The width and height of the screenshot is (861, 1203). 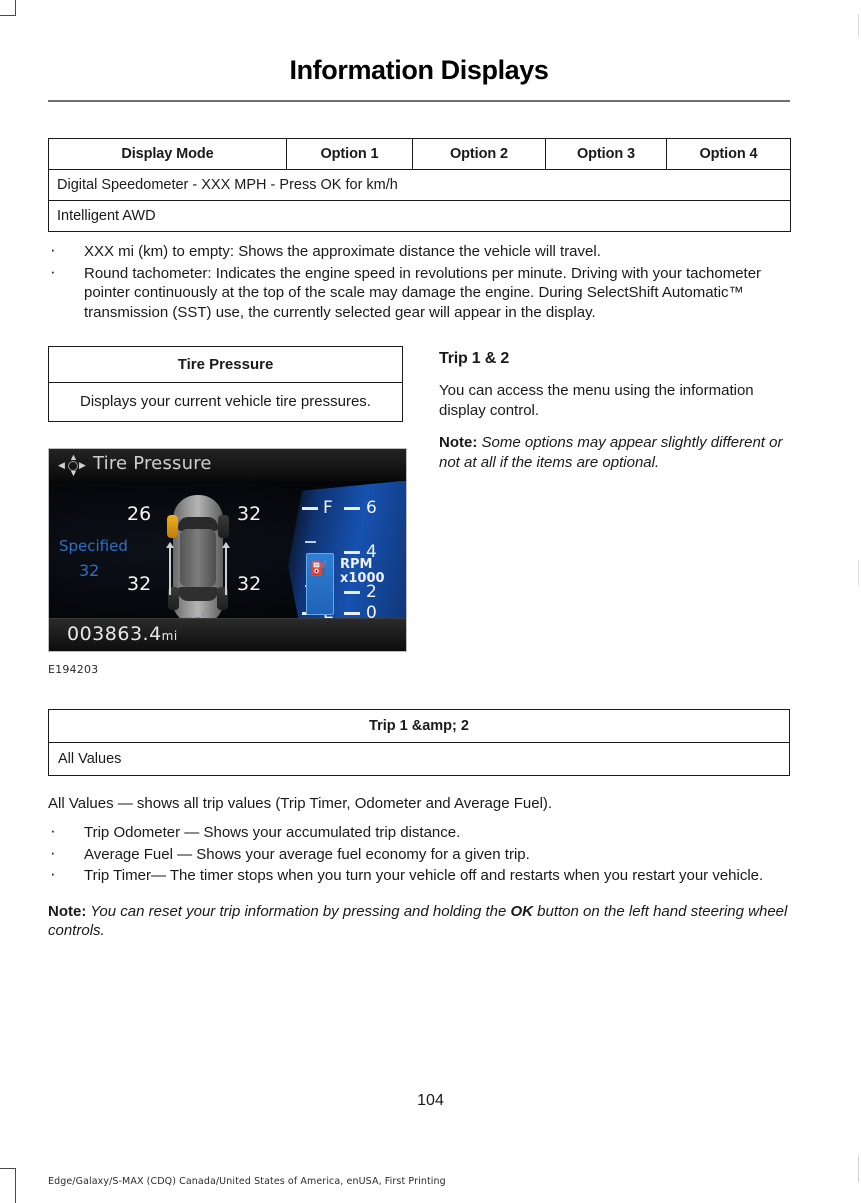 I want to click on rear-window-shape, so click(x=198, y=593).